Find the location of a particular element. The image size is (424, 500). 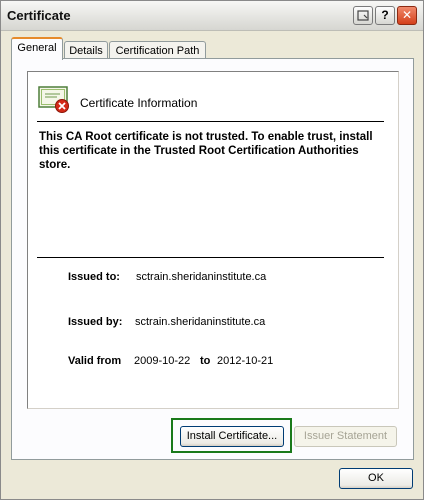

issuer-statement-label: Issuer Statement is located at coordinates (345, 436).